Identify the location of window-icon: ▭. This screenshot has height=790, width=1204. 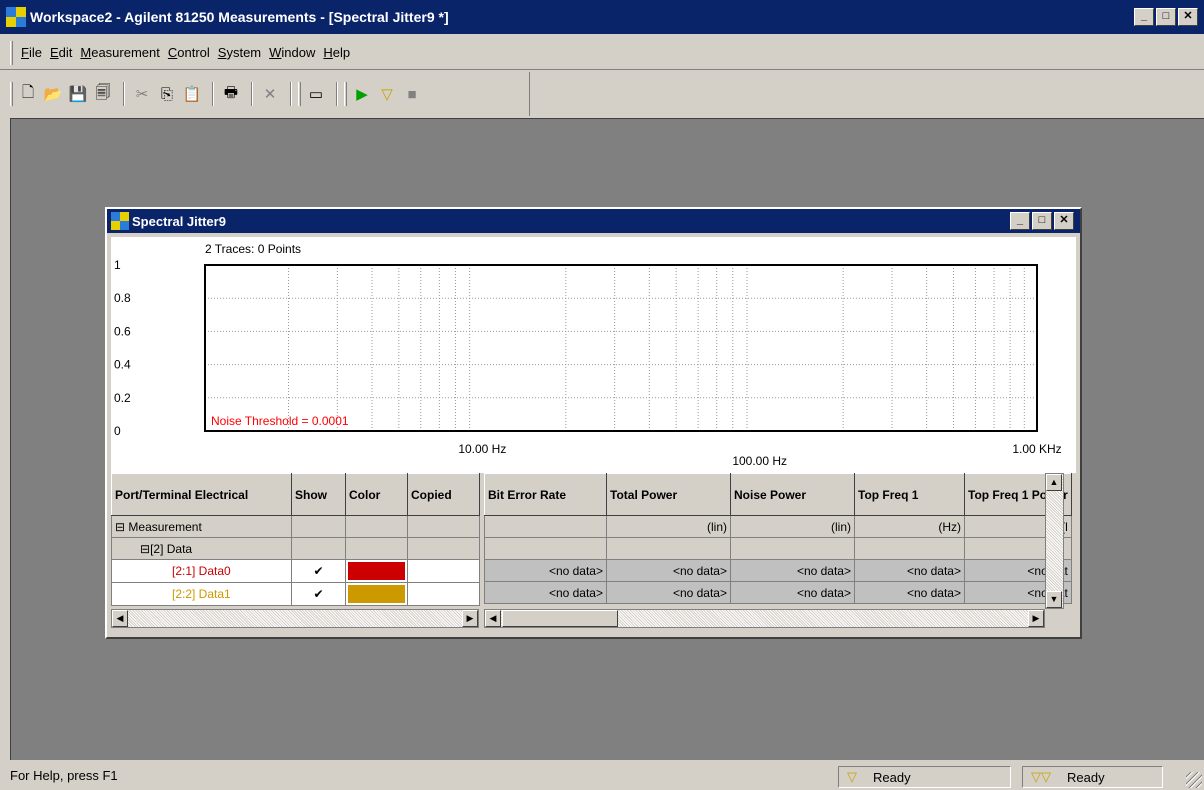
(316, 94).